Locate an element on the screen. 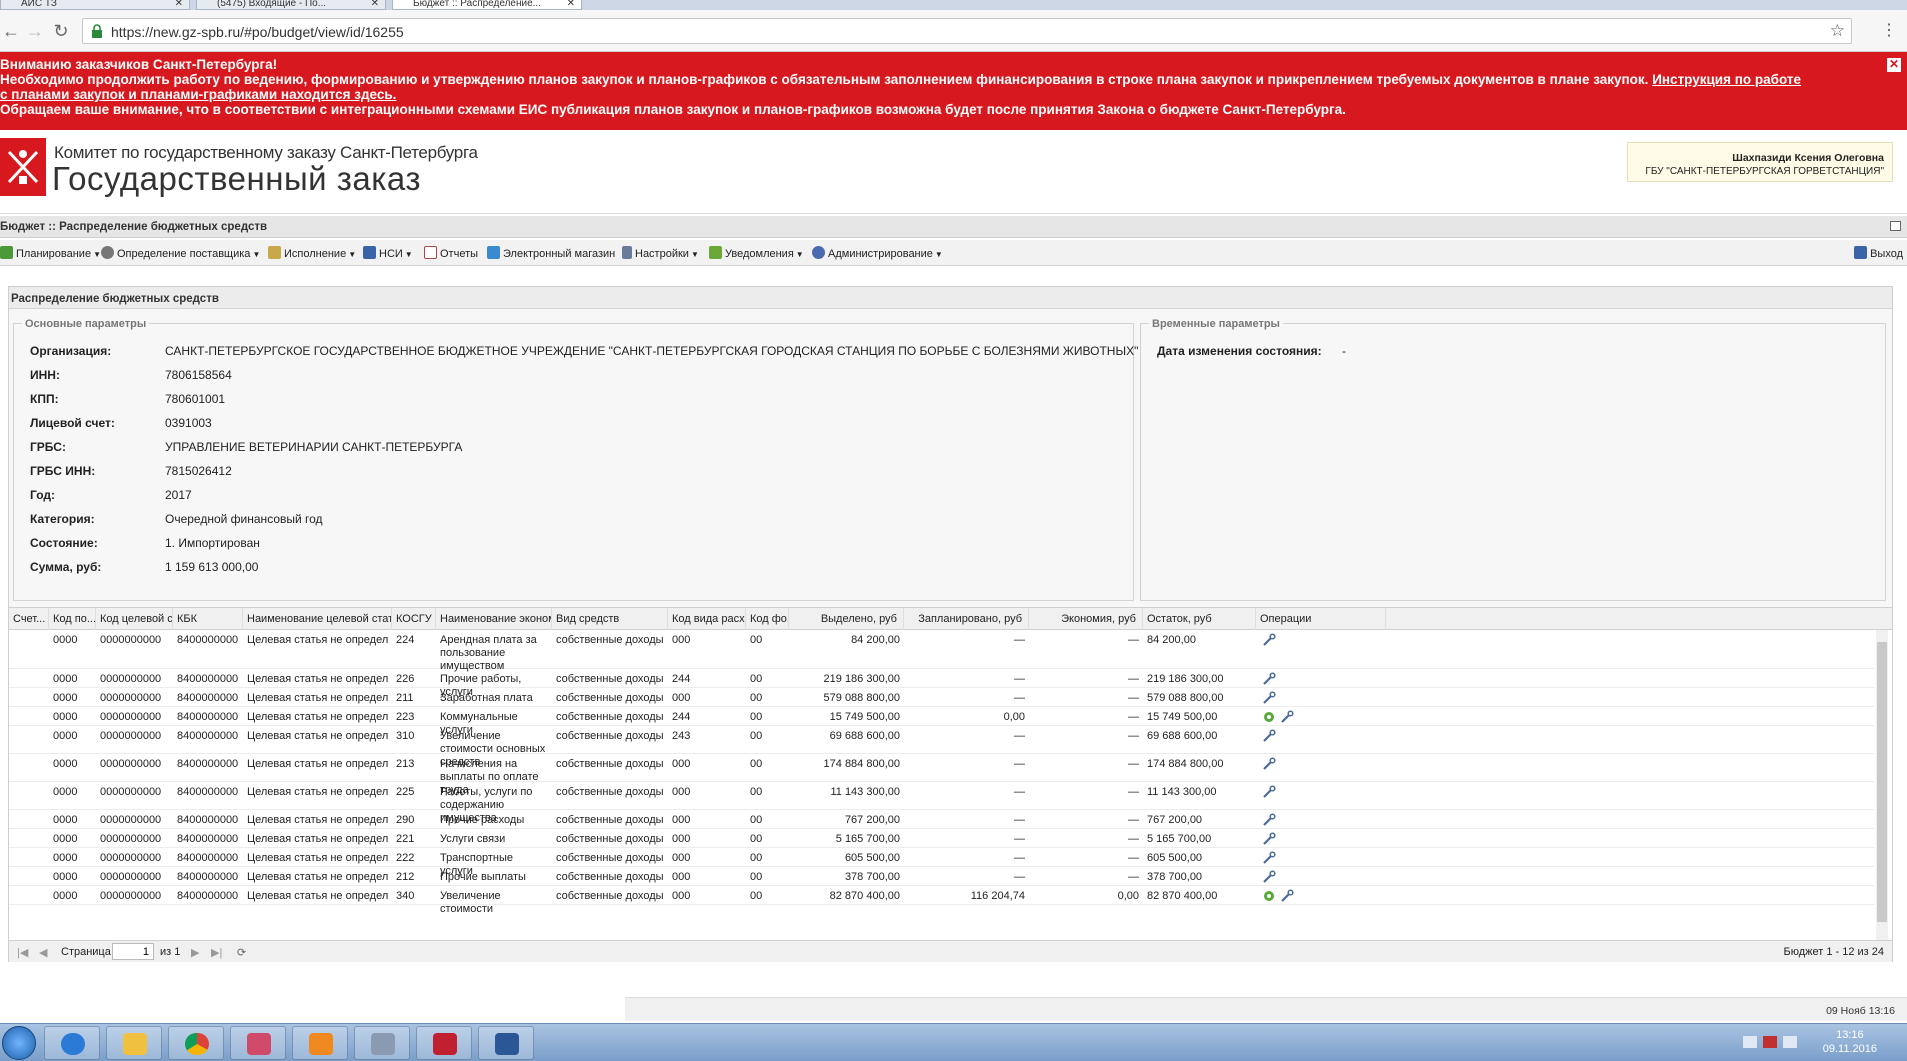 The height and width of the screenshot is (1061, 1907). forward-arrow-icon: → is located at coordinates (35, 31).